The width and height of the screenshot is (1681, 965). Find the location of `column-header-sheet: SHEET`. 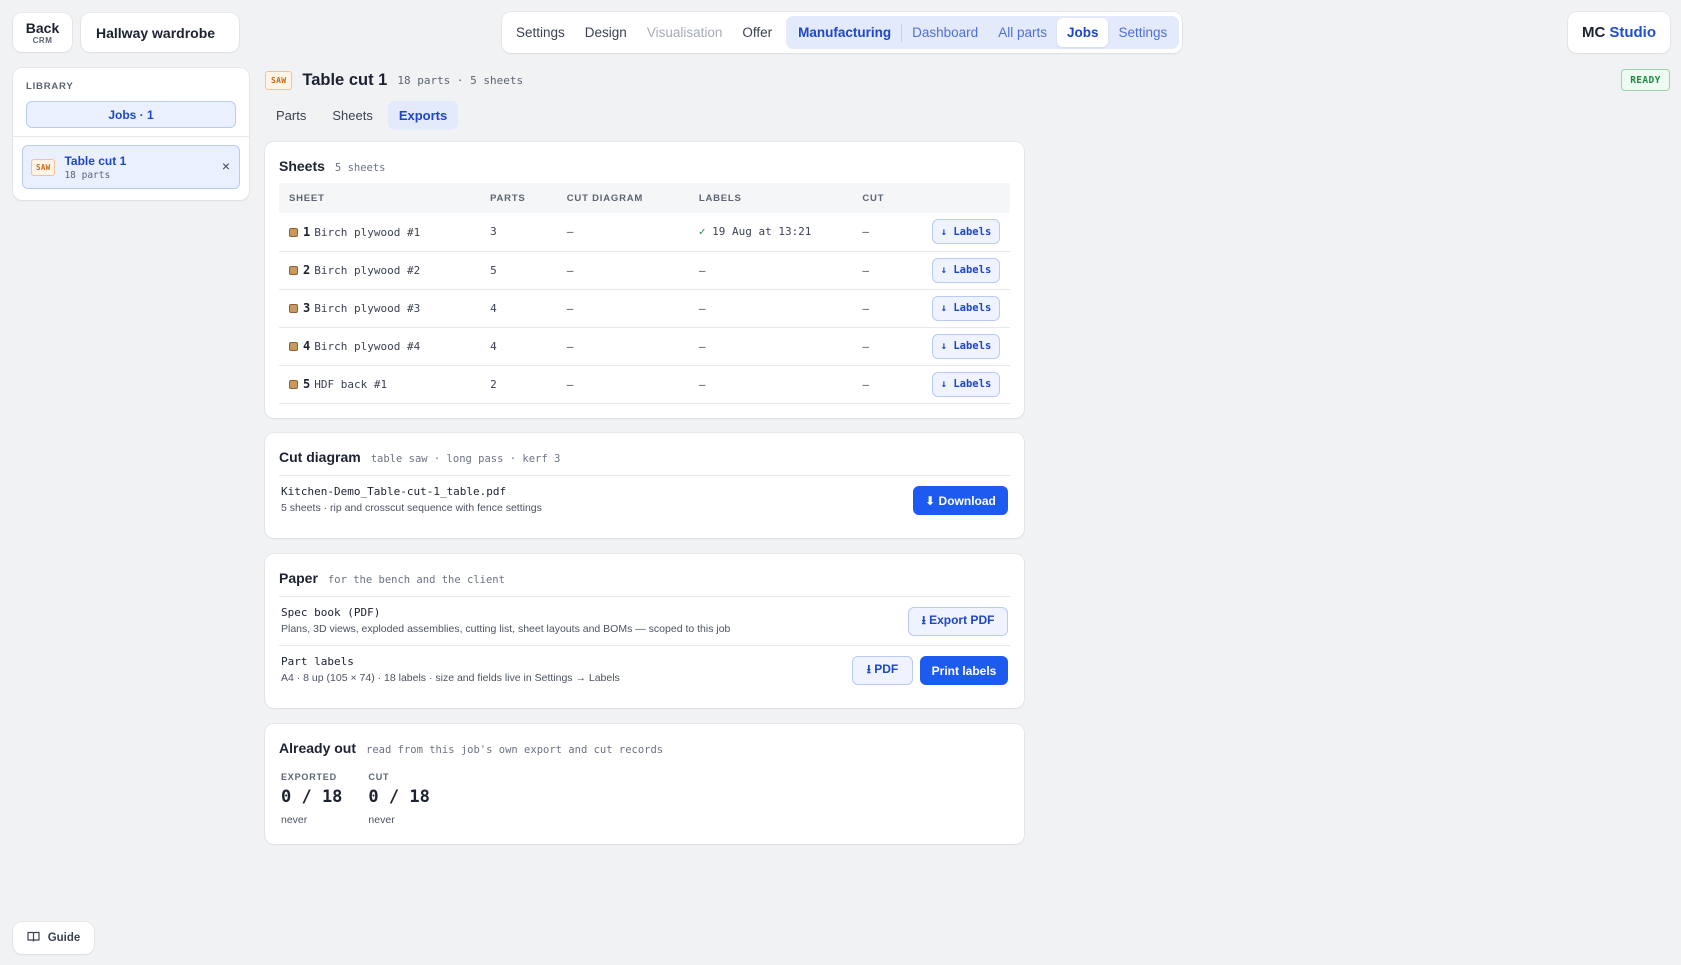

column-header-sheet: SHEET is located at coordinates (307, 198).